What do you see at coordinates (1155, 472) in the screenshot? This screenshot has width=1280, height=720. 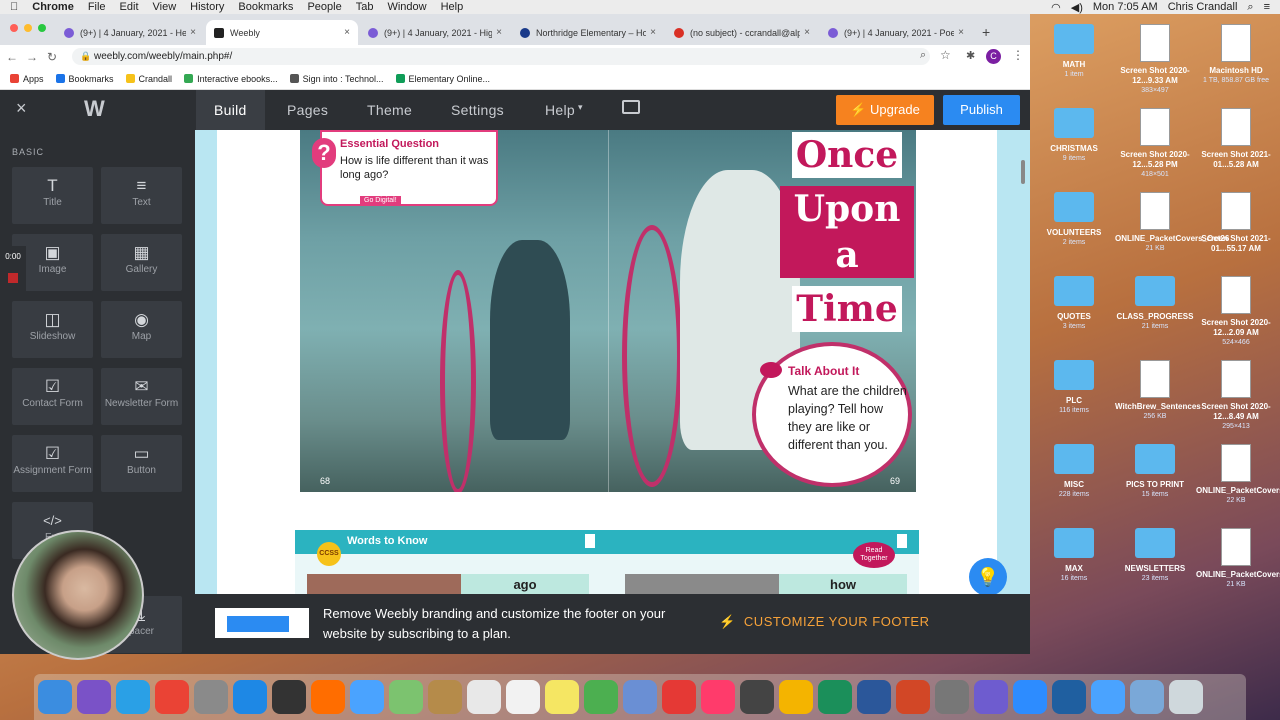 I see `desktop-folder: PICS TO PRINT 15 items` at bounding box center [1155, 472].